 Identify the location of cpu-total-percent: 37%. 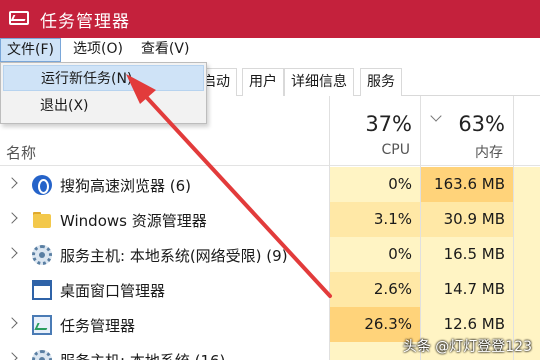
(388, 124).